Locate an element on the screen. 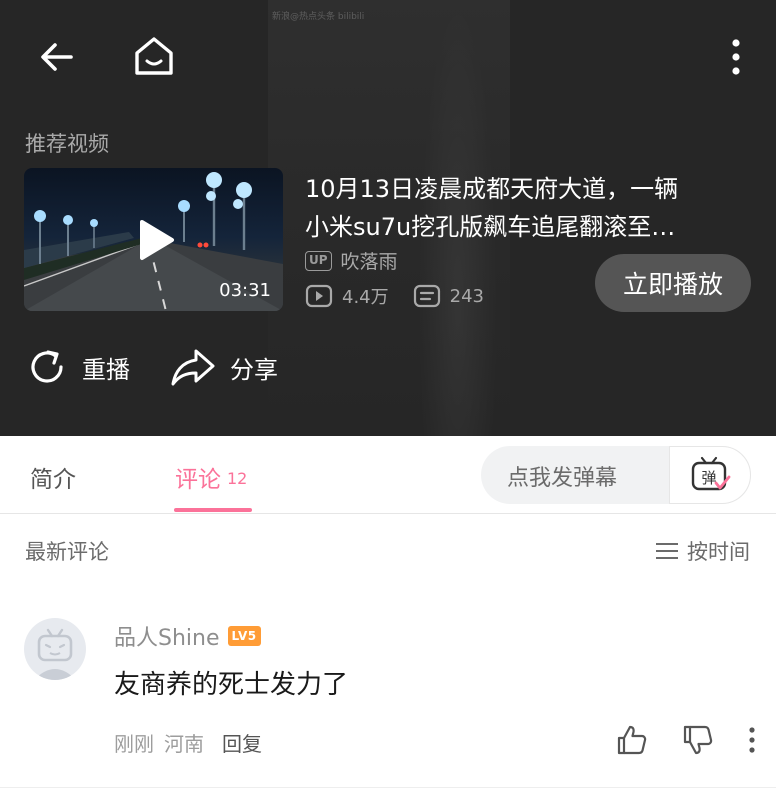  danmaku-toggle-icon: 弹 is located at coordinates (711, 473).